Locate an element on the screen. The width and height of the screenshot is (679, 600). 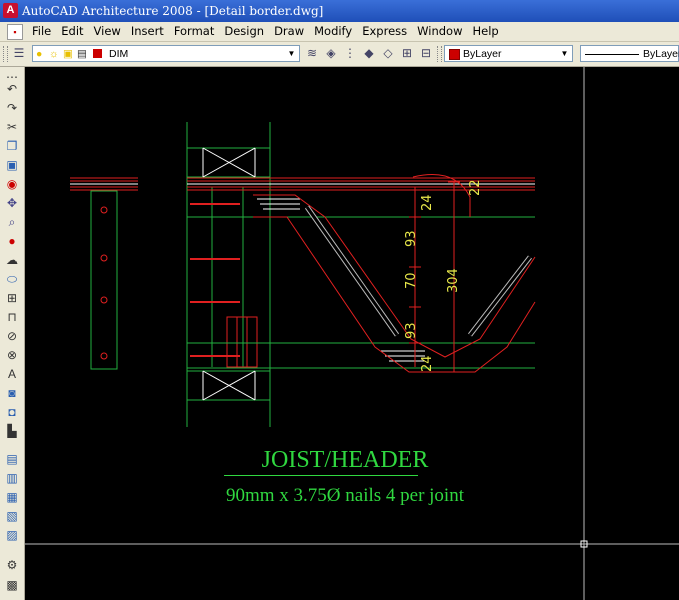
door-tool-icon: ▥ is located at coordinates (12, 478).